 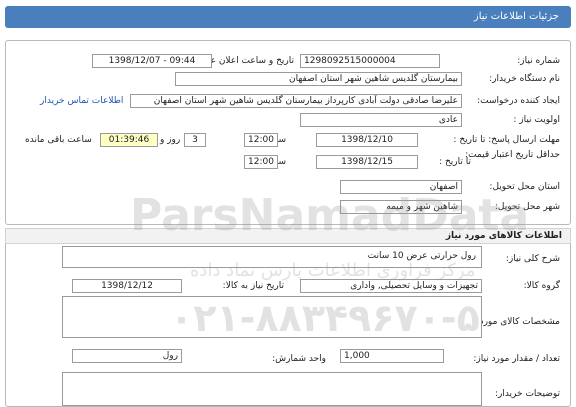 What do you see at coordinates (261, 140) in the screenshot?
I see `reply-deadline-time: 12:00` at bounding box center [261, 140].